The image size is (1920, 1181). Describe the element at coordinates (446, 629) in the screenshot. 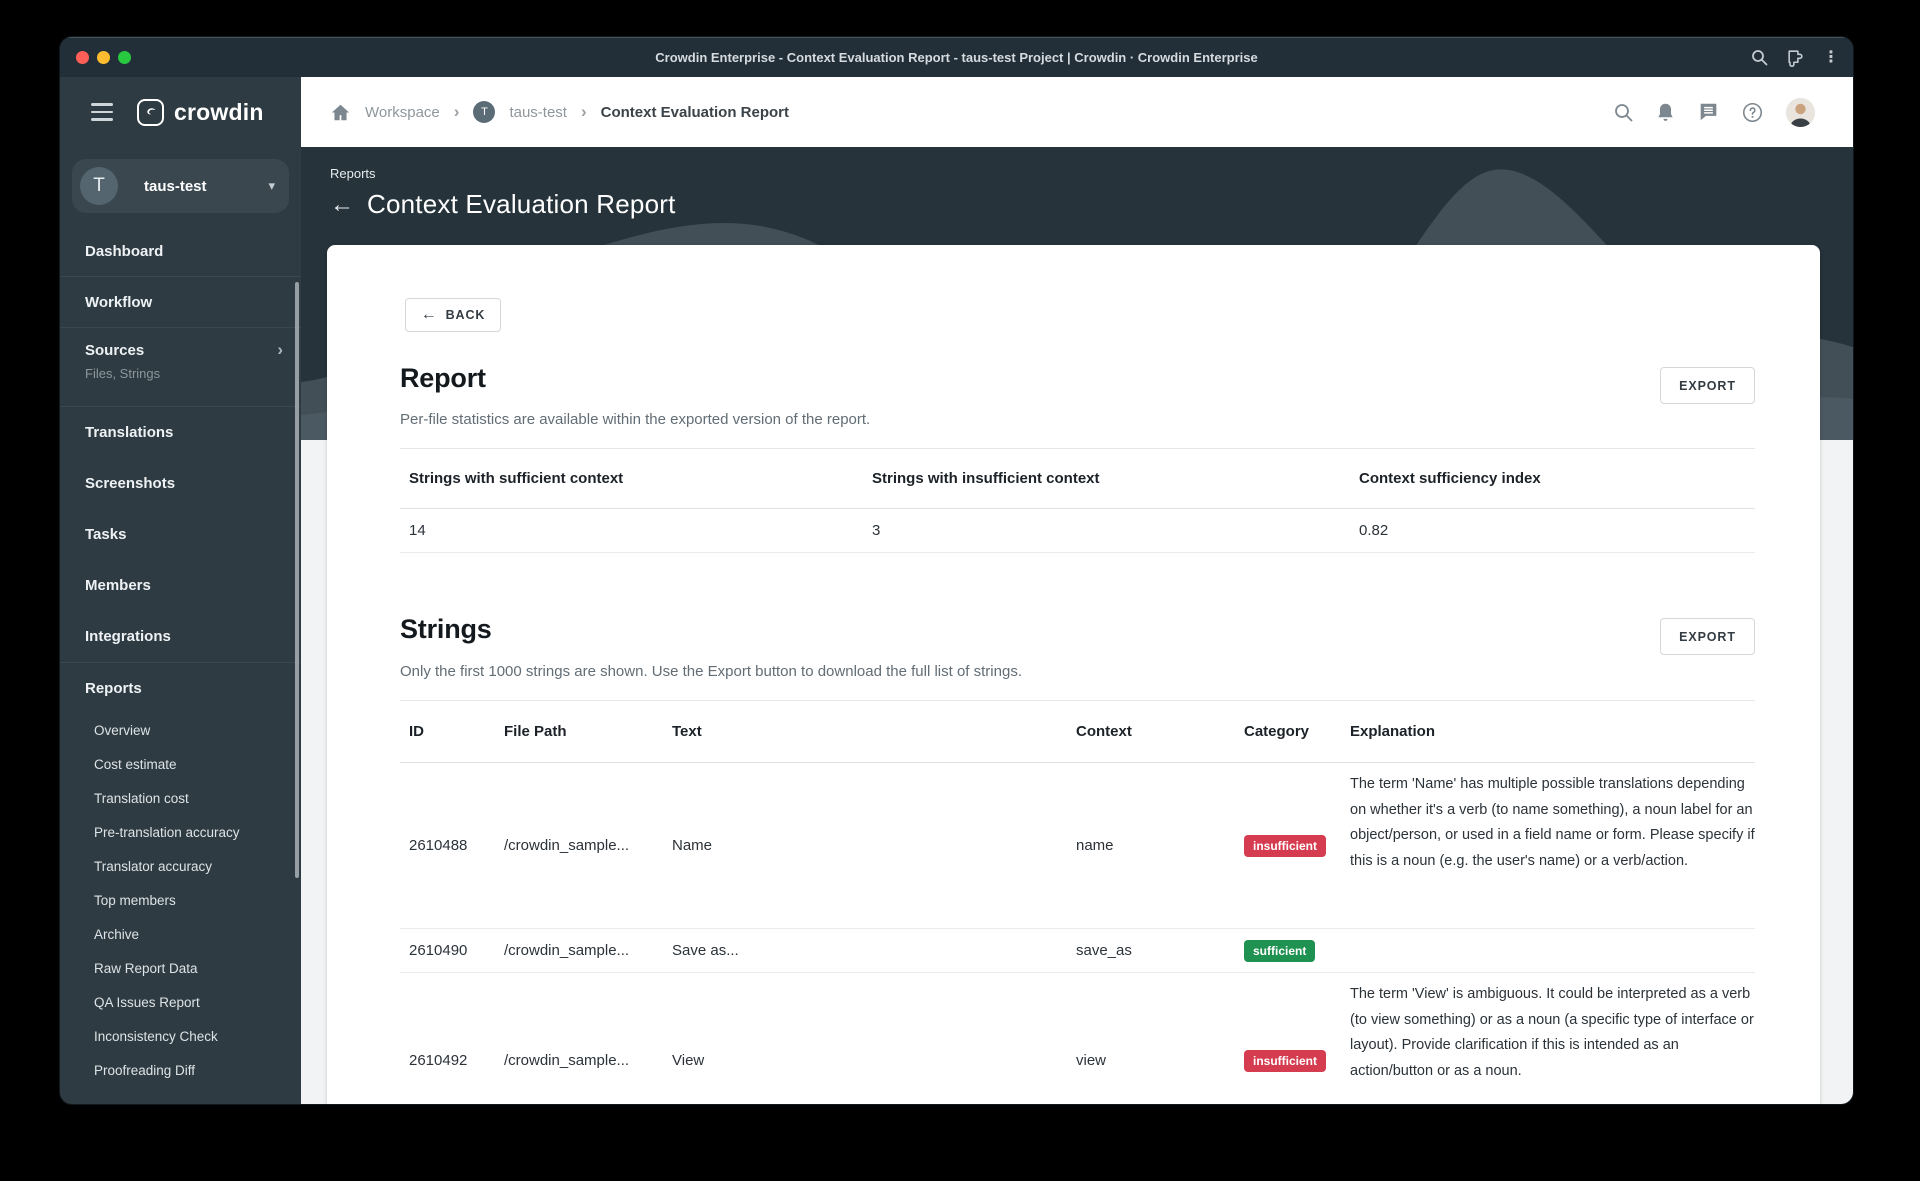

I see `strings-section-title: Strings` at that location.